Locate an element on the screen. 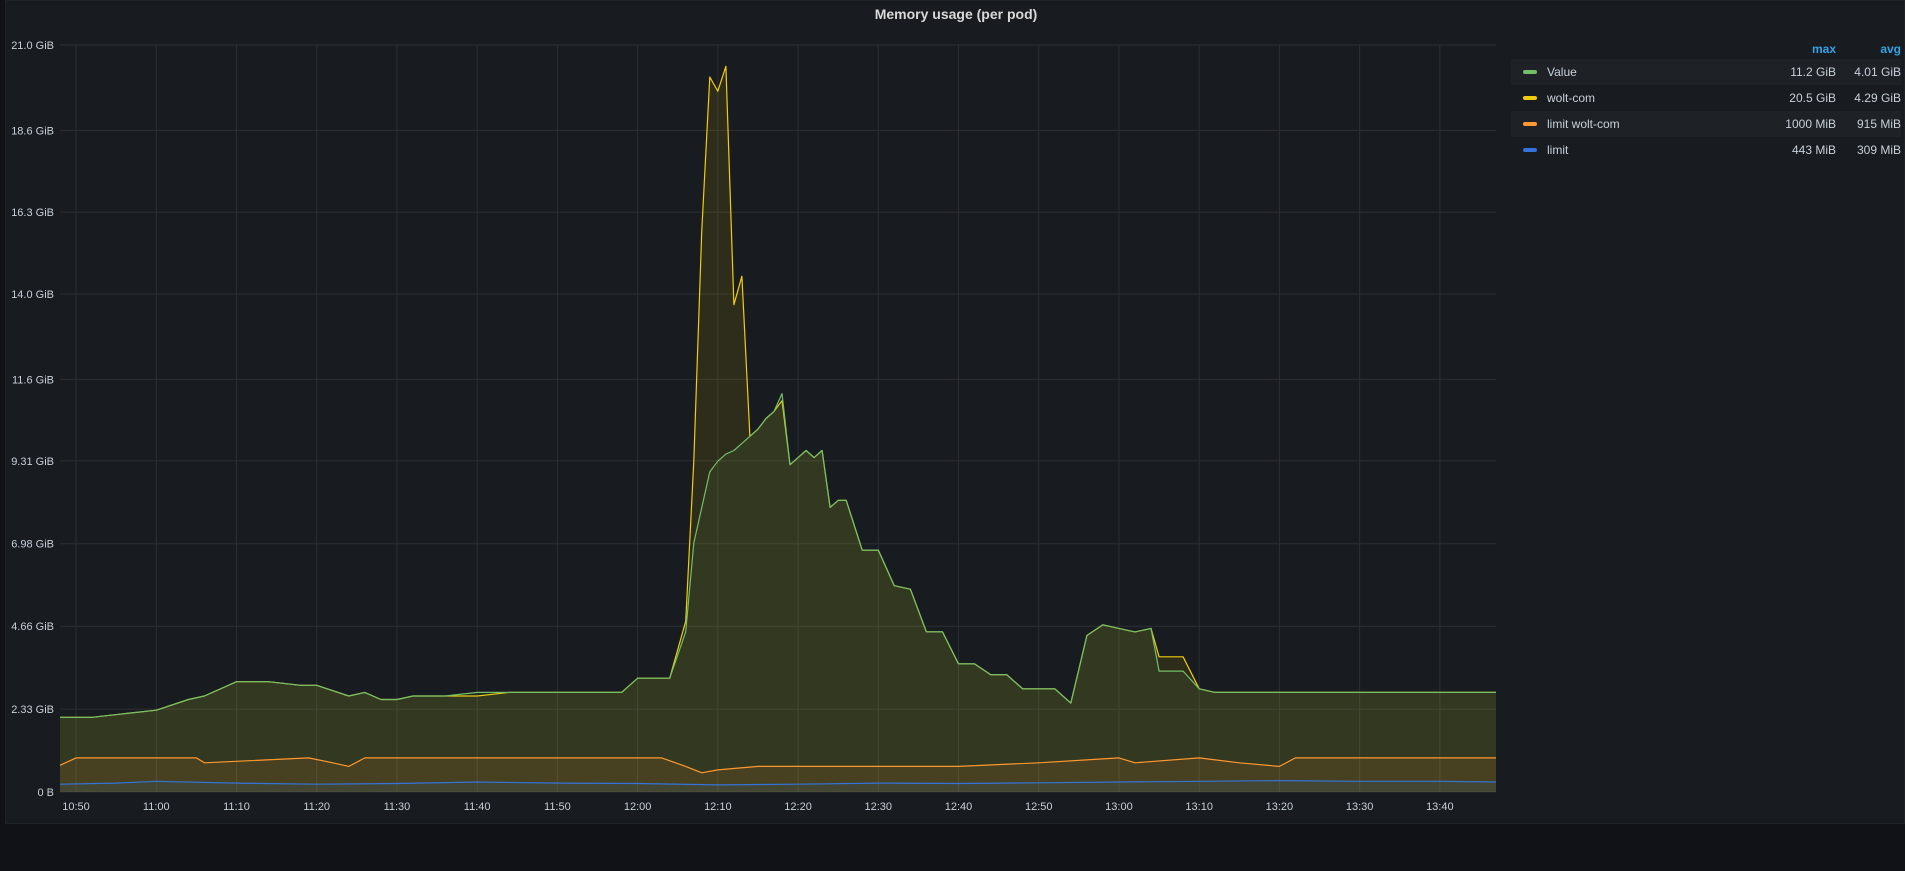 Image resolution: width=1905 pixels, height=871 pixels. legend-item: limit 443 MiB 309 MiB is located at coordinates (1706, 150).